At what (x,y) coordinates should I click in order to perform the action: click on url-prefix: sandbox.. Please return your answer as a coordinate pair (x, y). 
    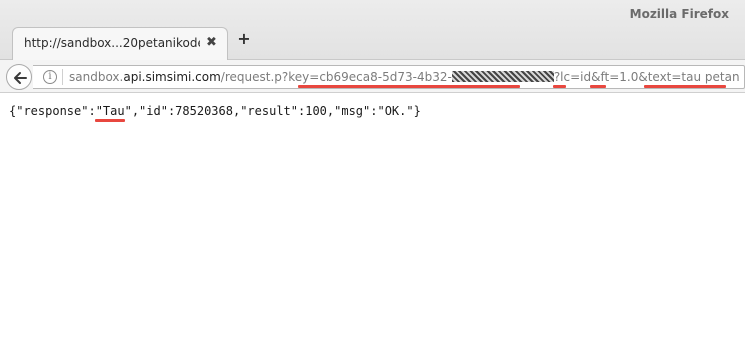
    Looking at the image, I should click on (96, 77).